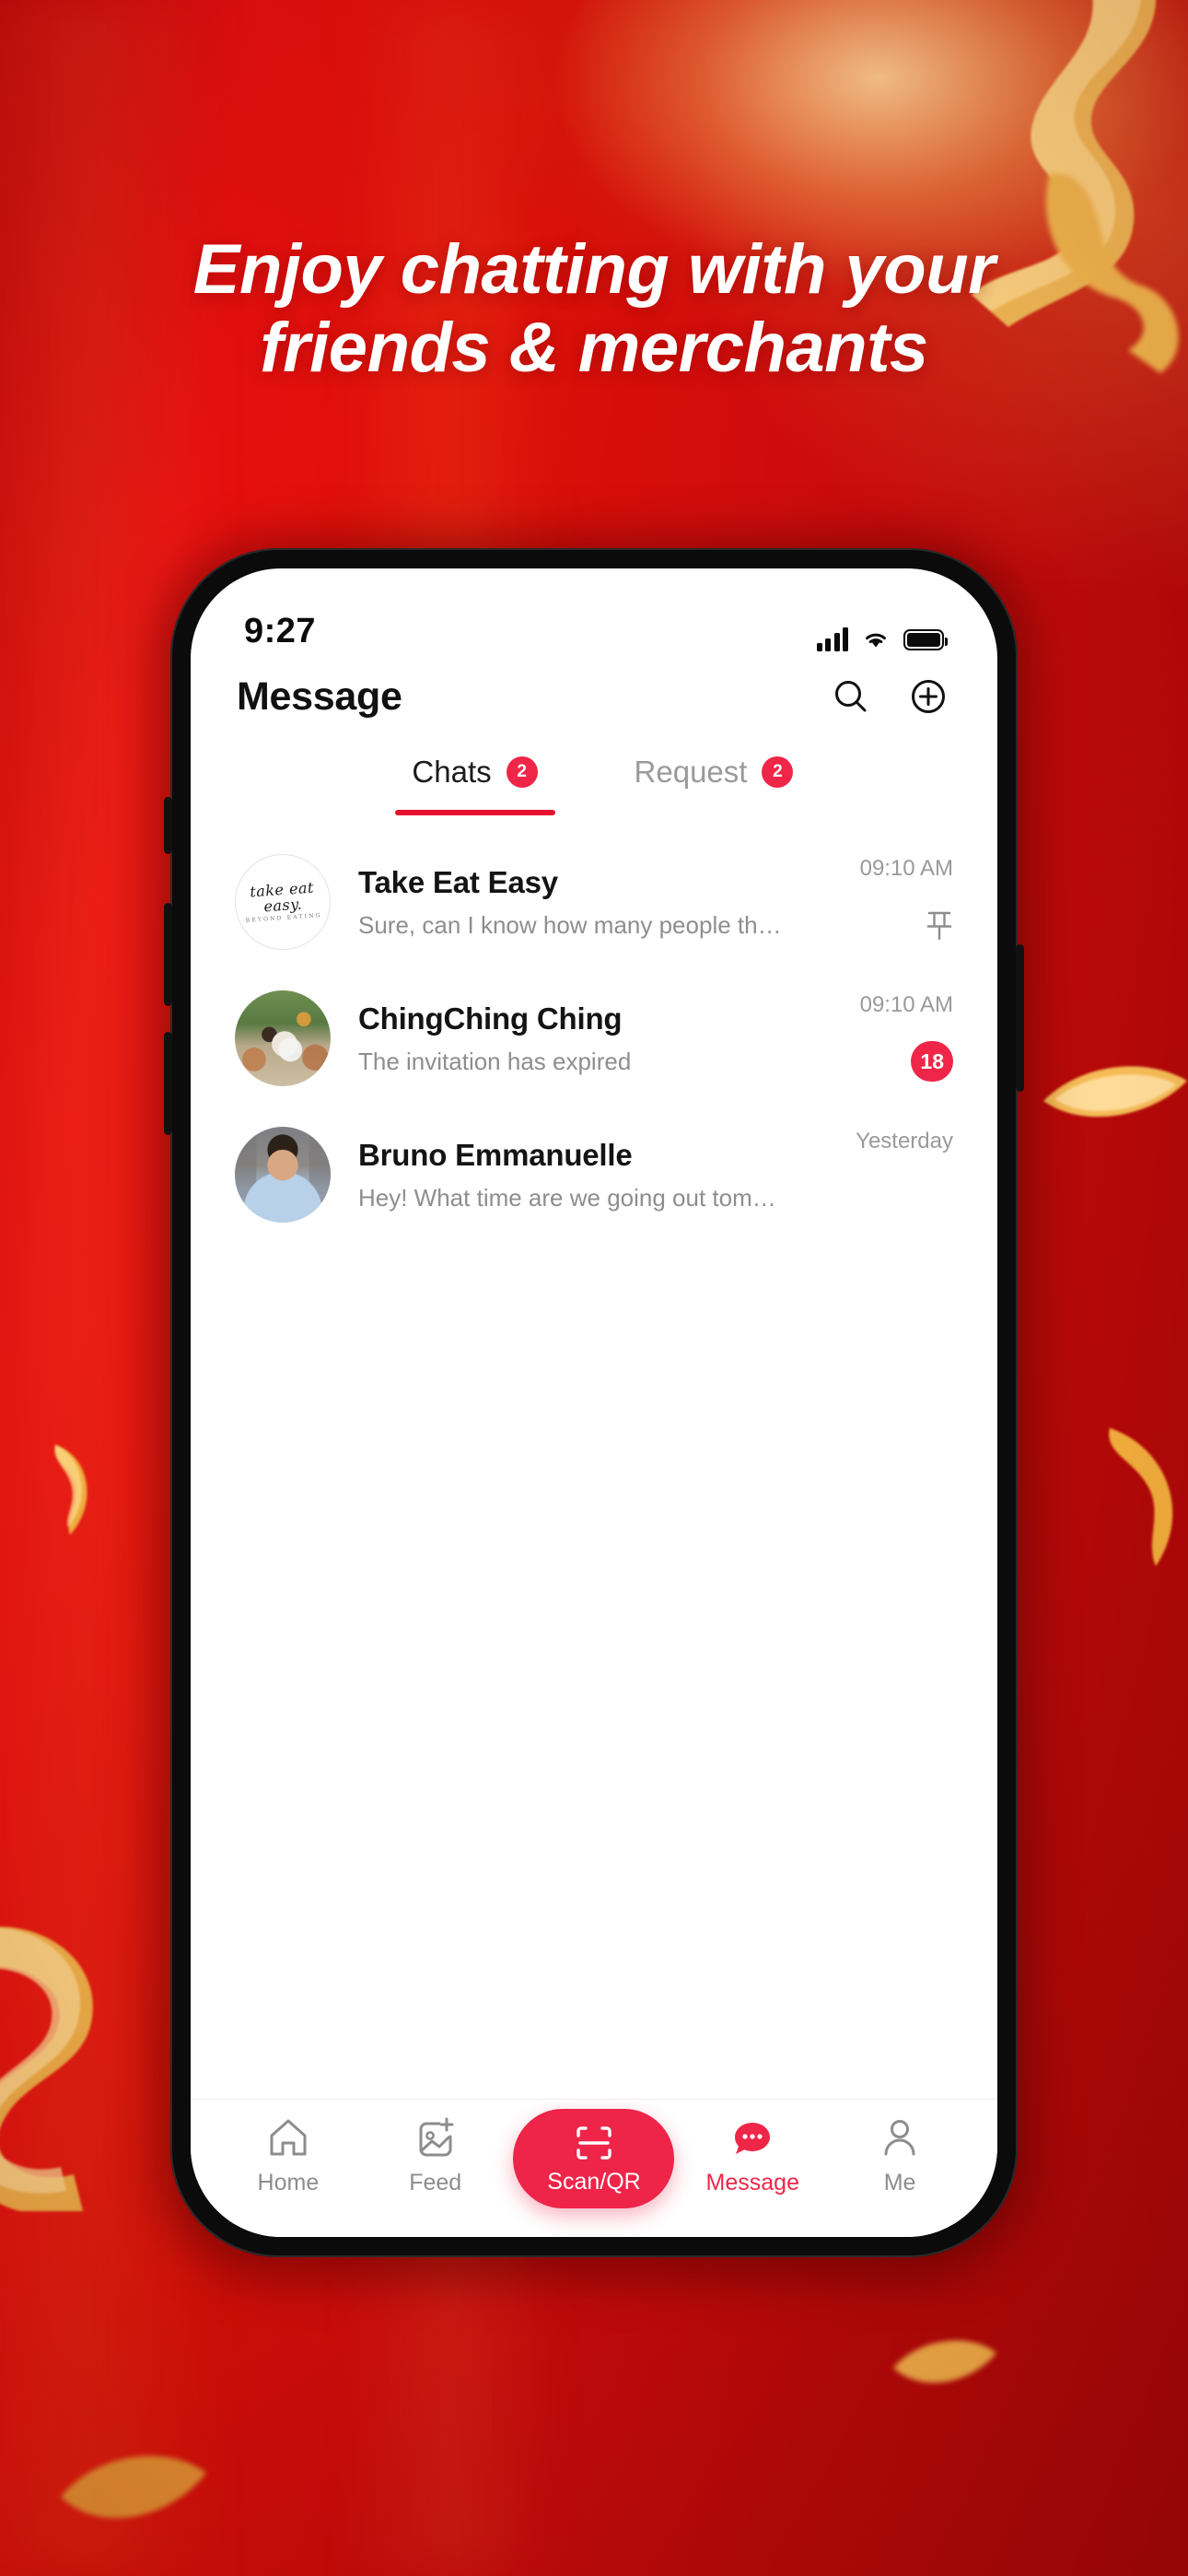  Describe the element at coordinates (288, 2182) in the screenshot. I see `nav-label-home: Home` at that location.